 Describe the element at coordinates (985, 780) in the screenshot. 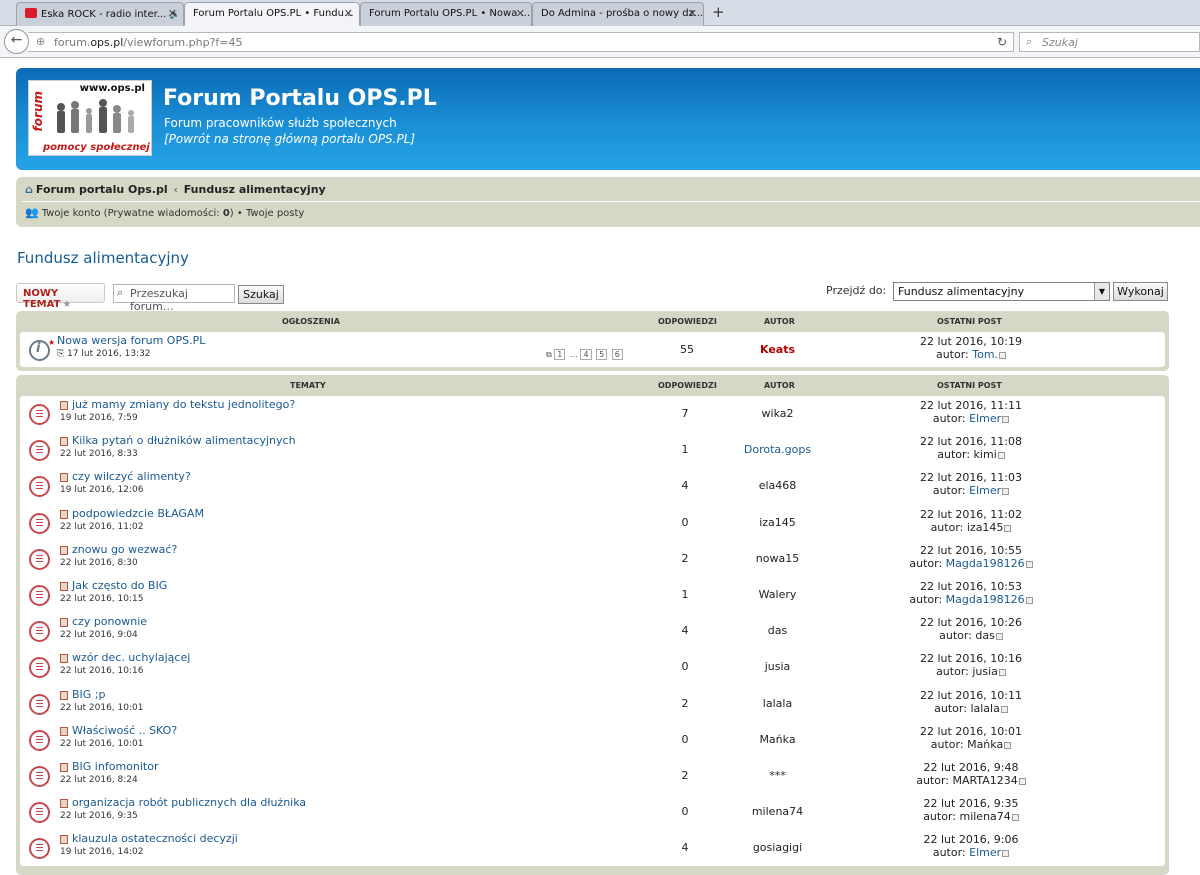

I see `last-post-author-link: MARTA1234` at that location.